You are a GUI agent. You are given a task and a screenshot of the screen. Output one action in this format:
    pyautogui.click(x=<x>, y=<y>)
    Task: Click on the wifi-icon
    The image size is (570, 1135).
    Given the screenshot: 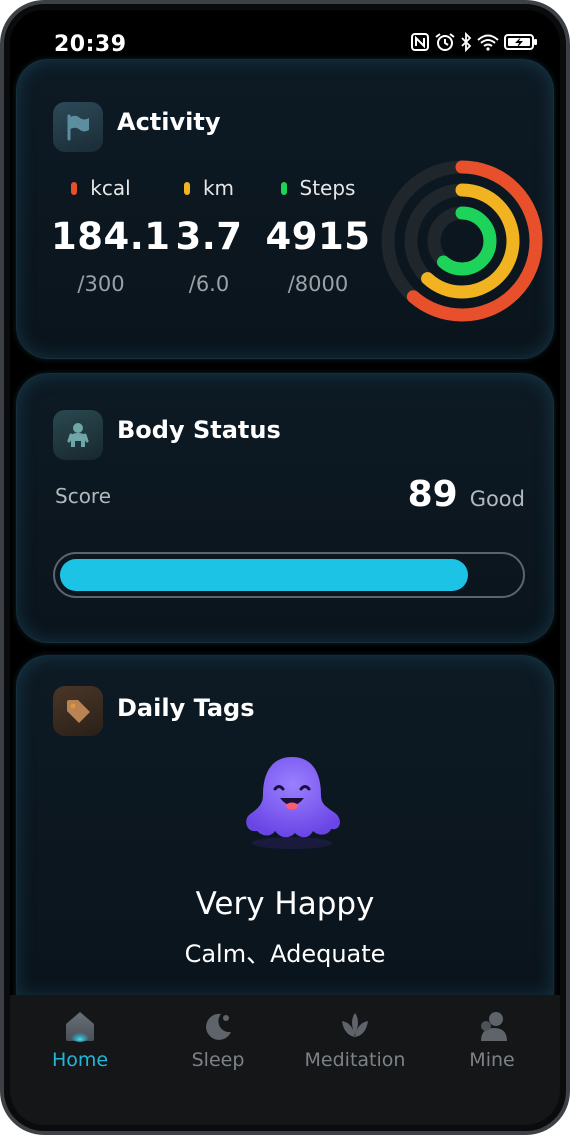 What is the action you would take?
    pyautogui.click(x=488, y=42)
    